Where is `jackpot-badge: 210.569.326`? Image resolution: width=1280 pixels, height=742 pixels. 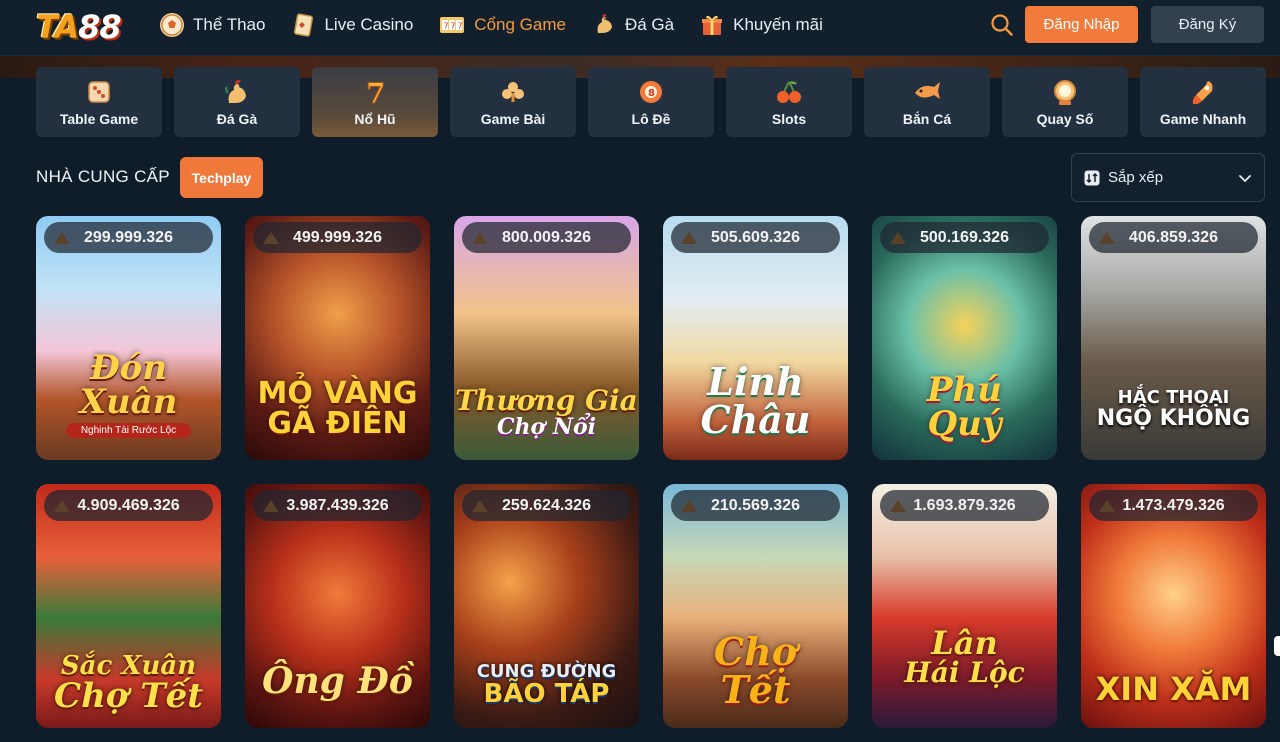
jackpot-badge: 210.569.326 is located at coordinates (755, 505).